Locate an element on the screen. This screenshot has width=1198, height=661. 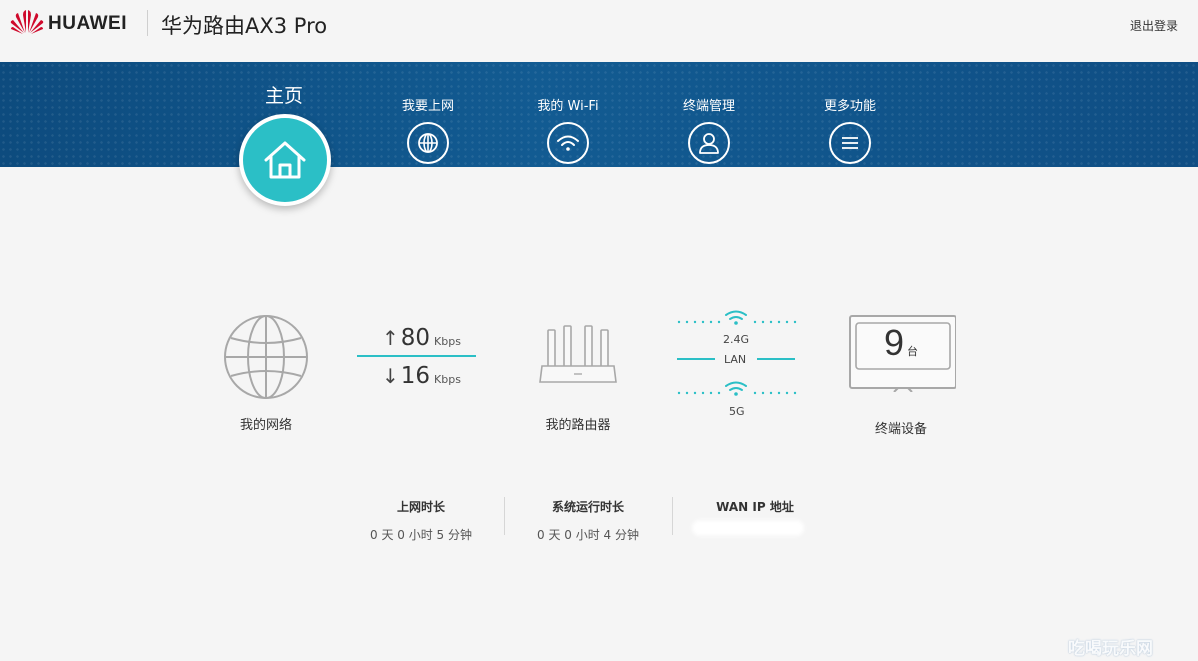
my-router: 我的路由器 is located at coordinates (578, 378).